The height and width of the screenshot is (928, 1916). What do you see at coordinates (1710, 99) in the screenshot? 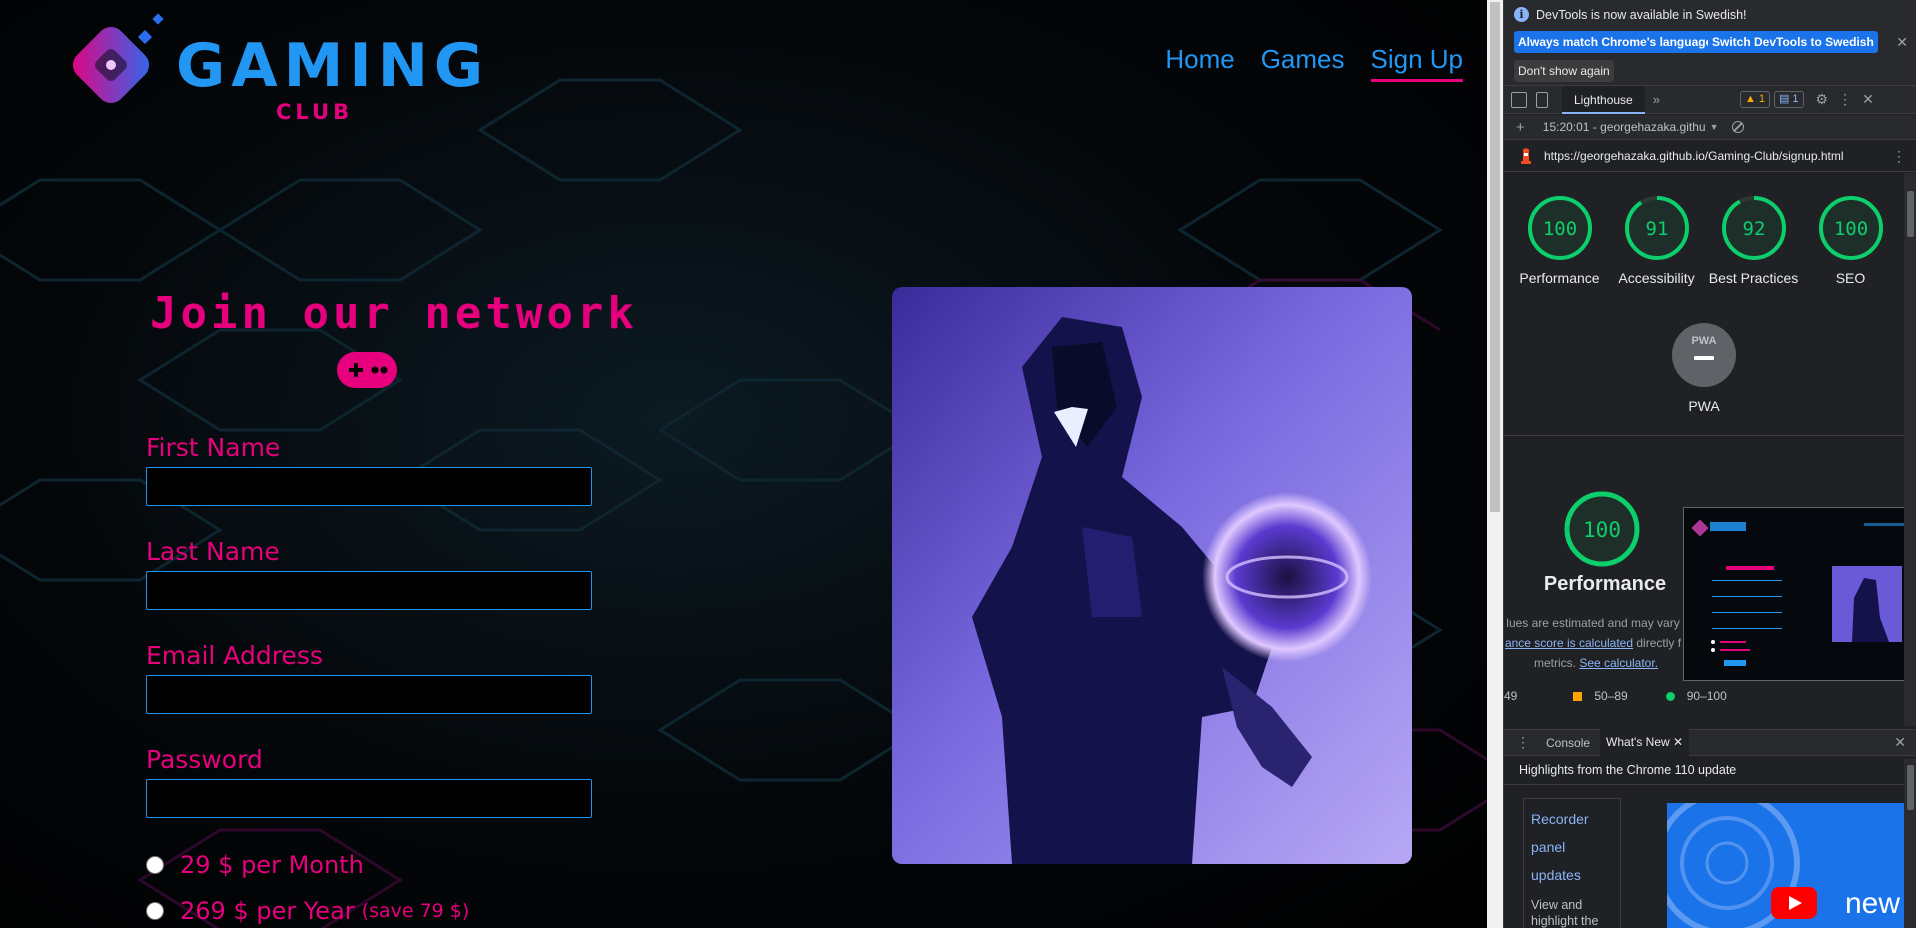
I see `devtools-tabbar: Lighthouse » ▲ 1 ▤ 1 ⚙ ⋮ ✕` at bounding box center [1710, 99].